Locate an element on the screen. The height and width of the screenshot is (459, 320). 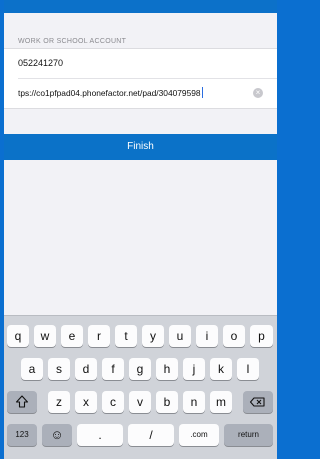
key-l: l is located at coordinates (248, 369).